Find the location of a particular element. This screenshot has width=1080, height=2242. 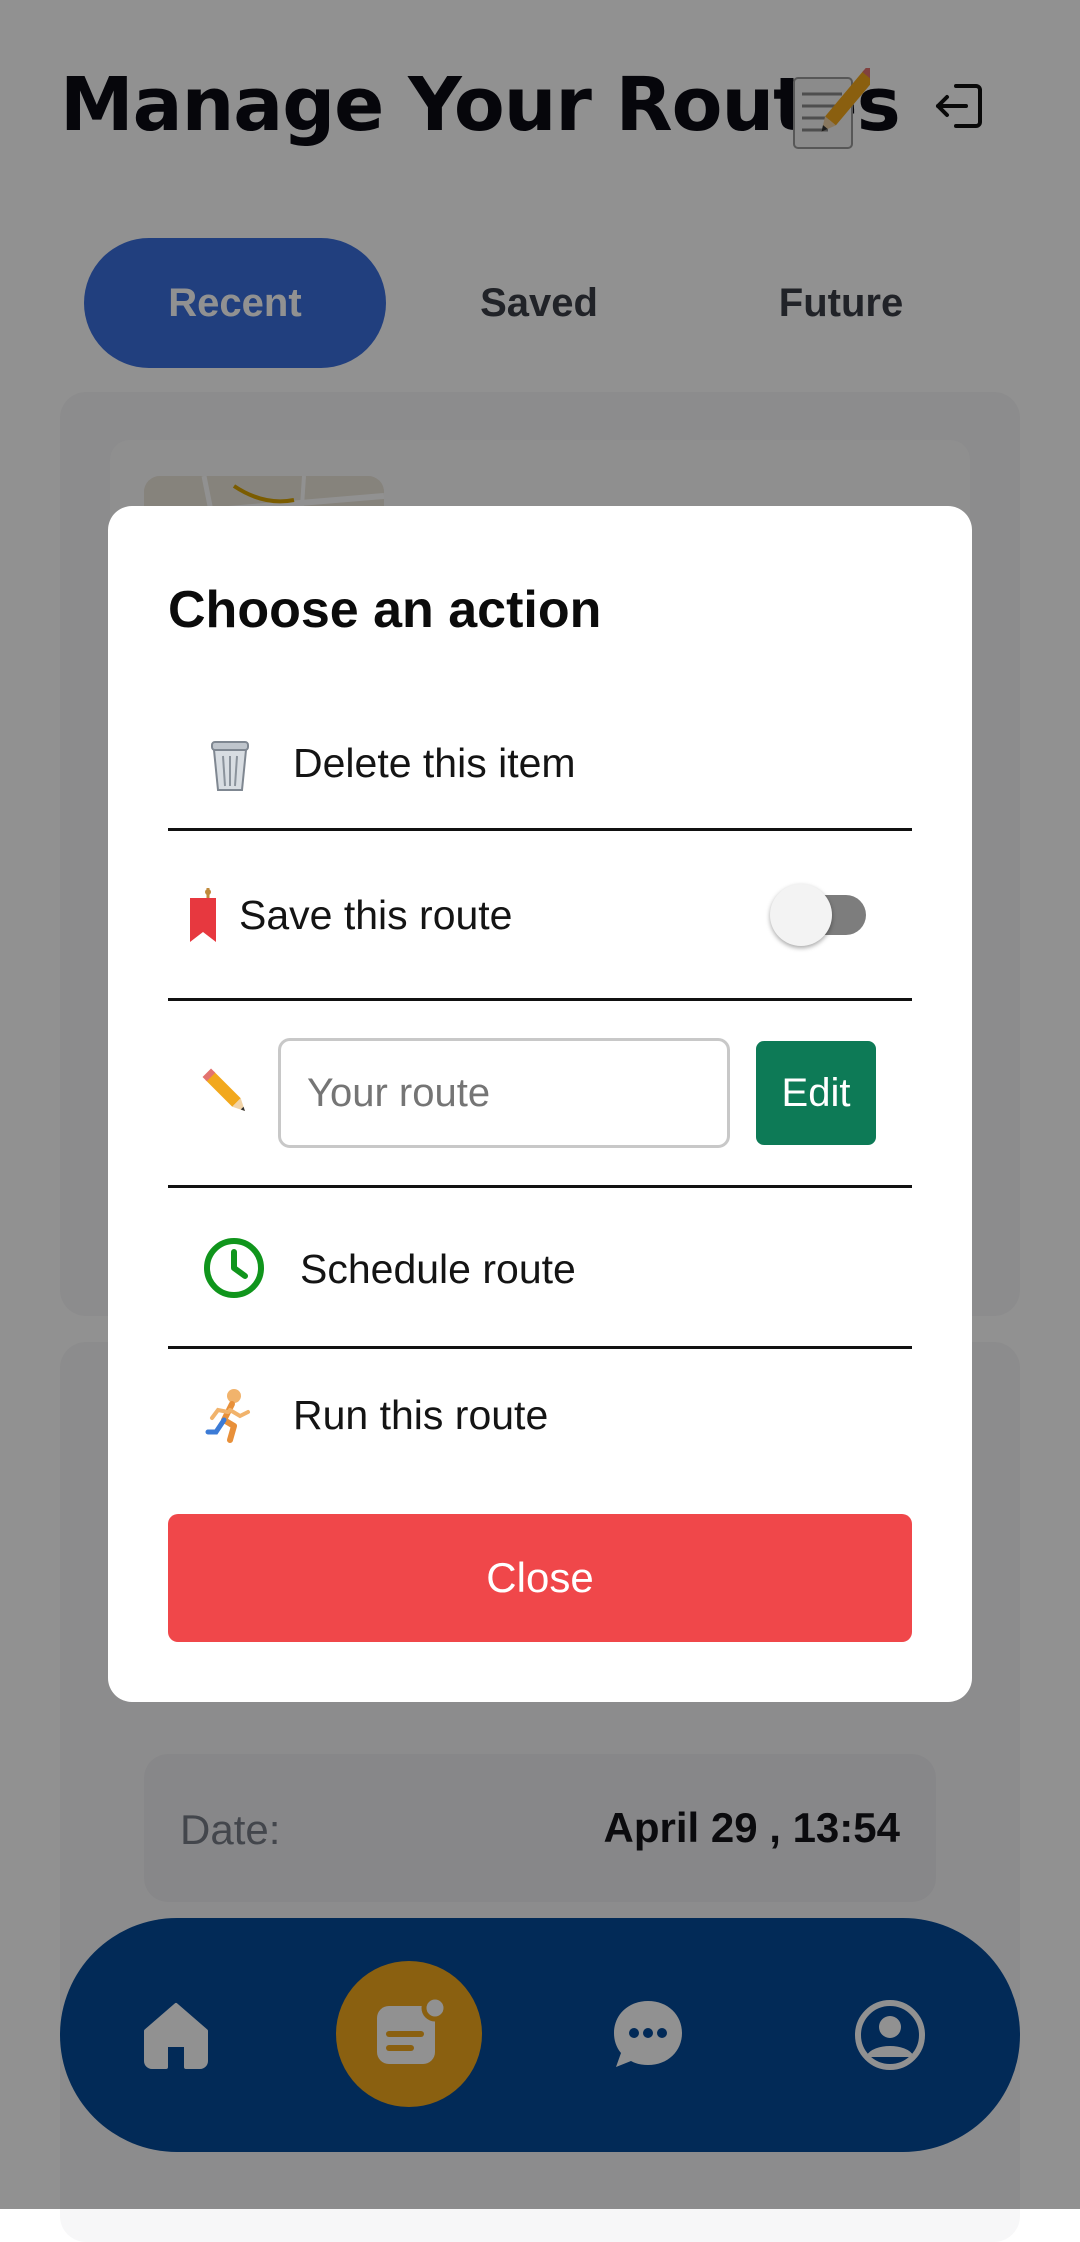

delete-item-option: Delete this item is located at coordinates (434, 763).